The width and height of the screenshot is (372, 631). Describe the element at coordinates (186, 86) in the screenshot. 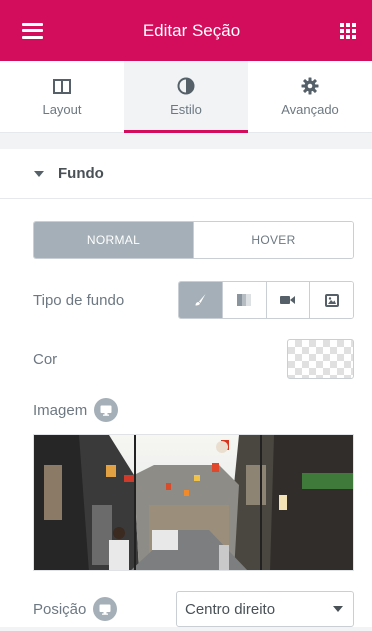

I see `contrast-icon` at that location.